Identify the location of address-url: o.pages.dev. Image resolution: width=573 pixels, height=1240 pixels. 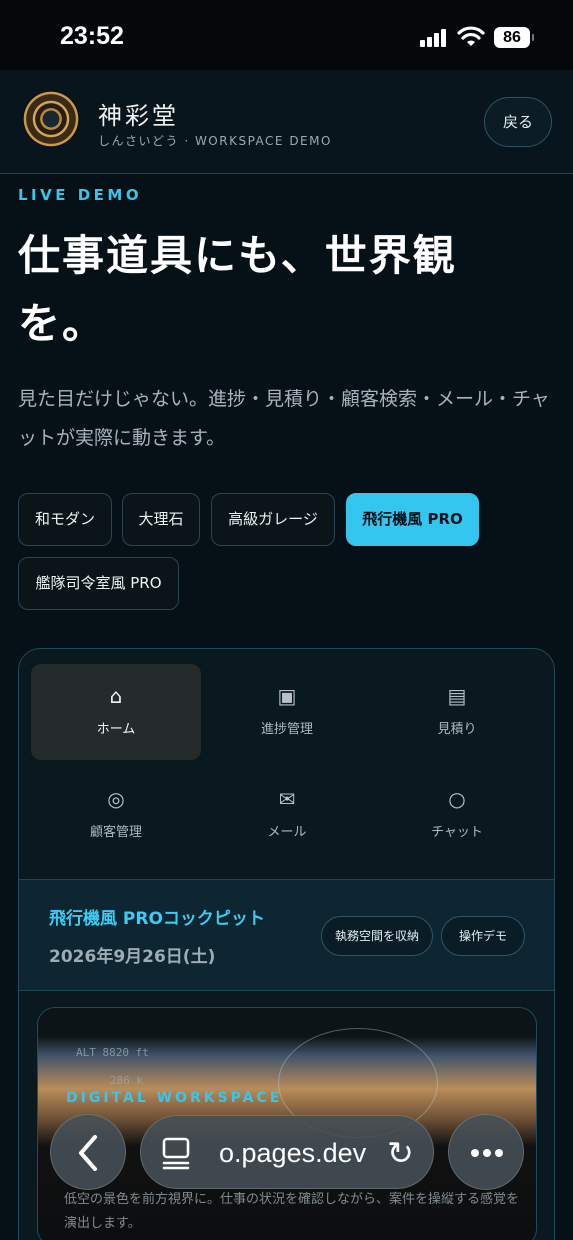
(293, 1153).